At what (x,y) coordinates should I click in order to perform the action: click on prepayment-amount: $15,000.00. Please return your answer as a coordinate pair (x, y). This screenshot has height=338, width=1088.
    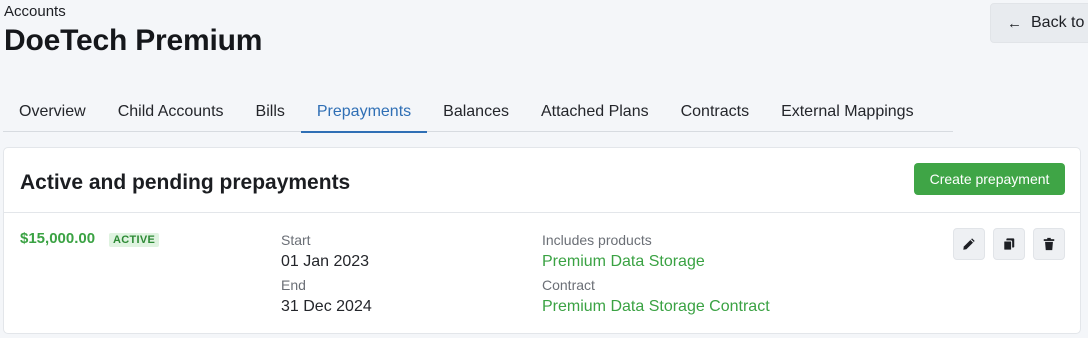
    Looking at the image, I should click on (58, 238).